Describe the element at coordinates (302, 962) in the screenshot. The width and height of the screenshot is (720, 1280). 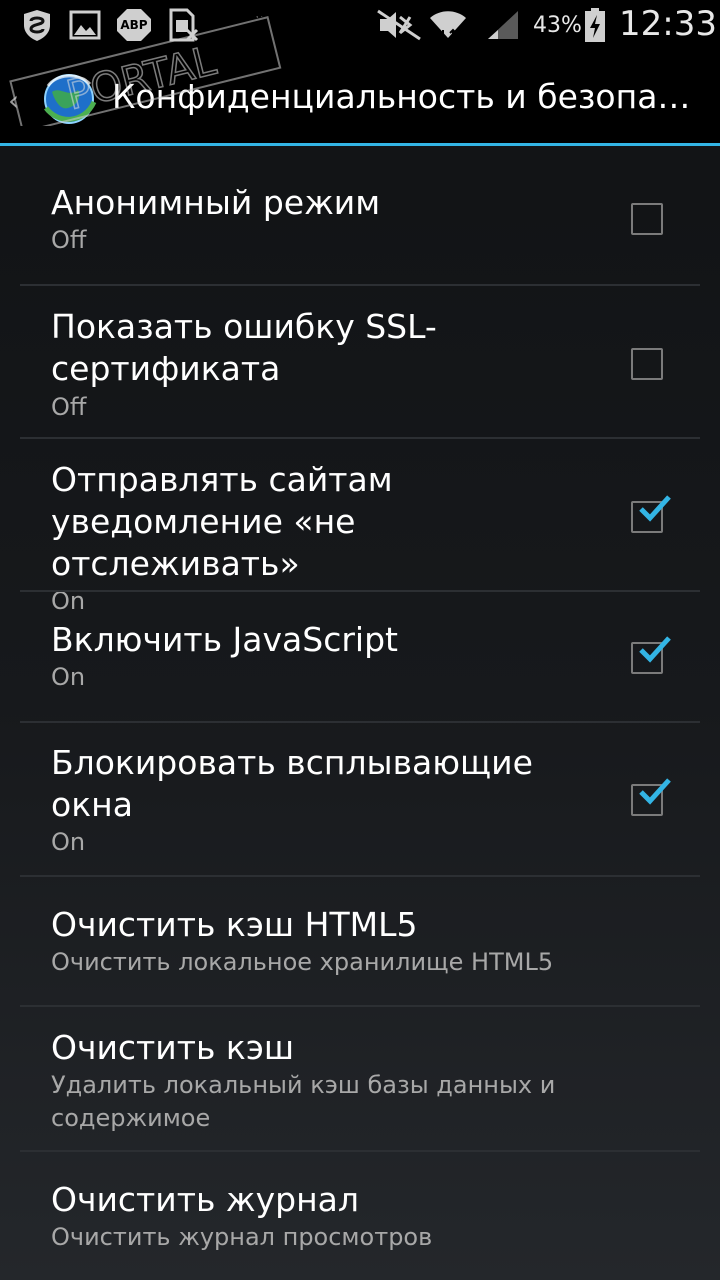
I see `setting-summary: Очистить локальное хранилище HTML5` at that location.